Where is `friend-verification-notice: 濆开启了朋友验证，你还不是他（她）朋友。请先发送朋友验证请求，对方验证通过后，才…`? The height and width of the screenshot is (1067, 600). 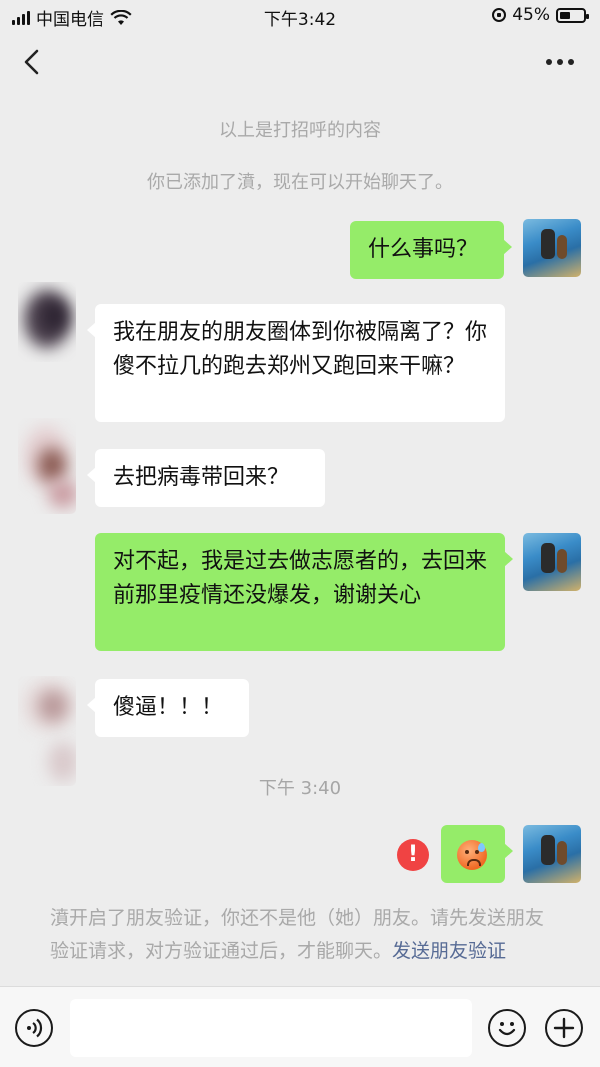 friend-verification-notice: 濆开启了朋友验证，你还不是他（她）朋友。请先发送朋友验证请求，对方验证通过后，才… is located at coordinates (305, 944).